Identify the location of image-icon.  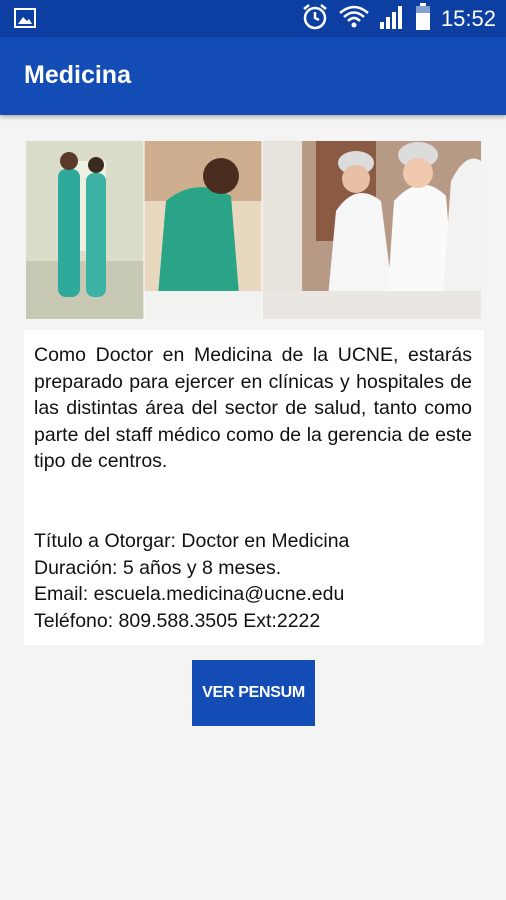
(25, 20).